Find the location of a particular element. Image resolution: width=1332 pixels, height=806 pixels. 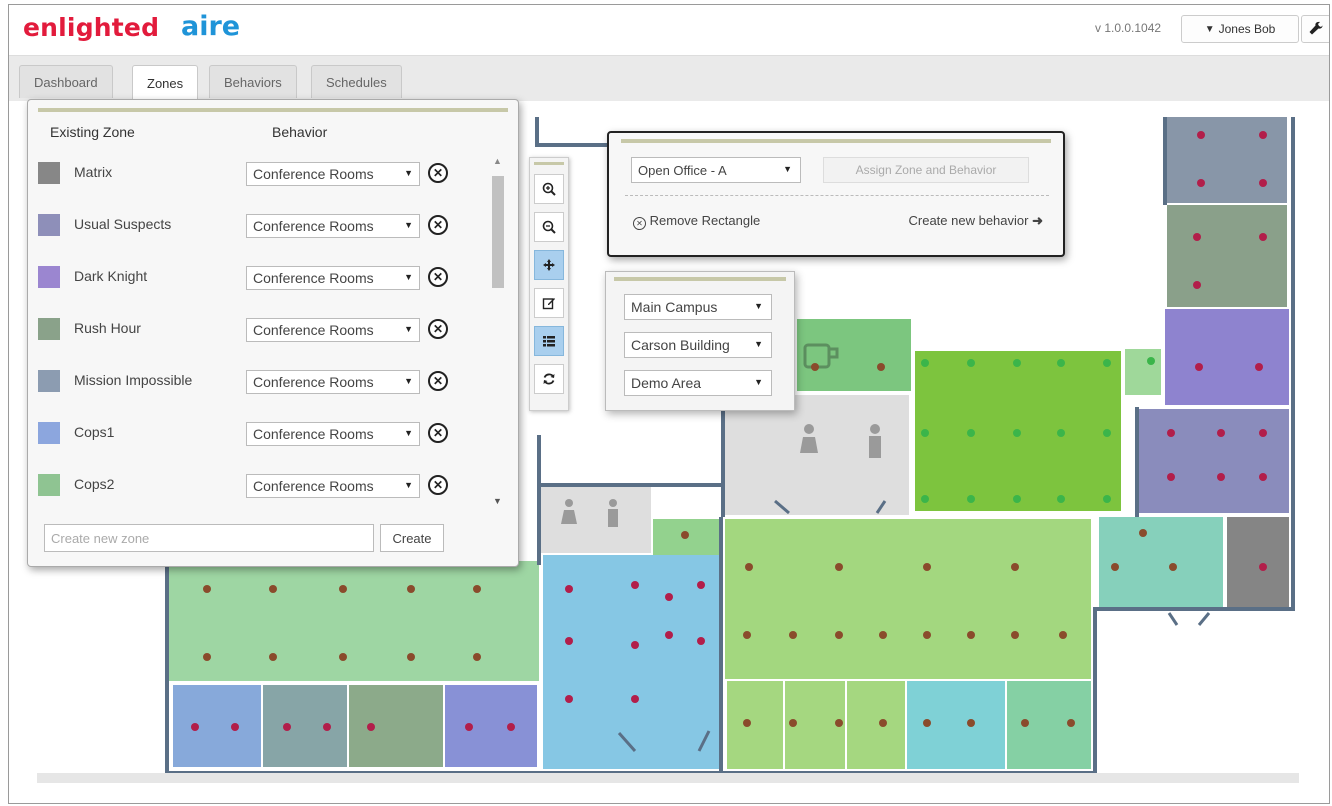

panel-handle is located at coordinates (273, 110).